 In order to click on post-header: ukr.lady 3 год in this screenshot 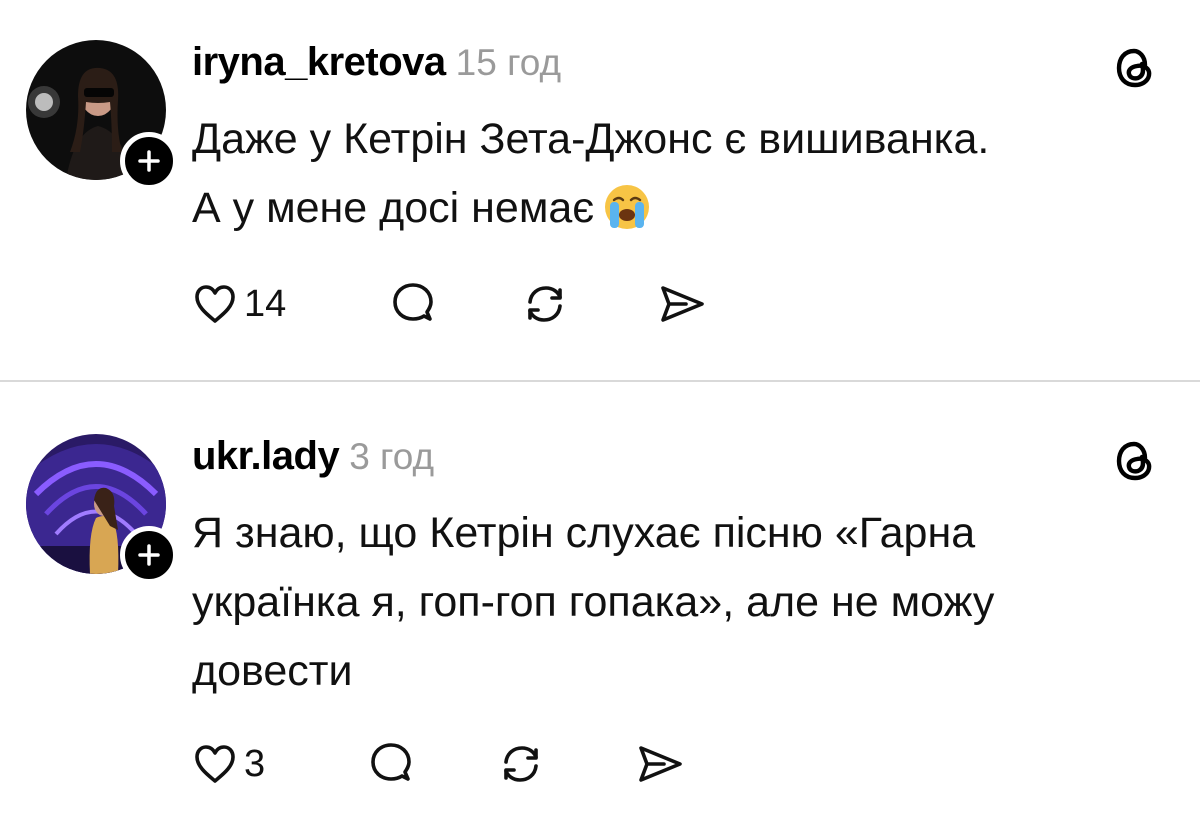, I will do `click(313, 456)`.